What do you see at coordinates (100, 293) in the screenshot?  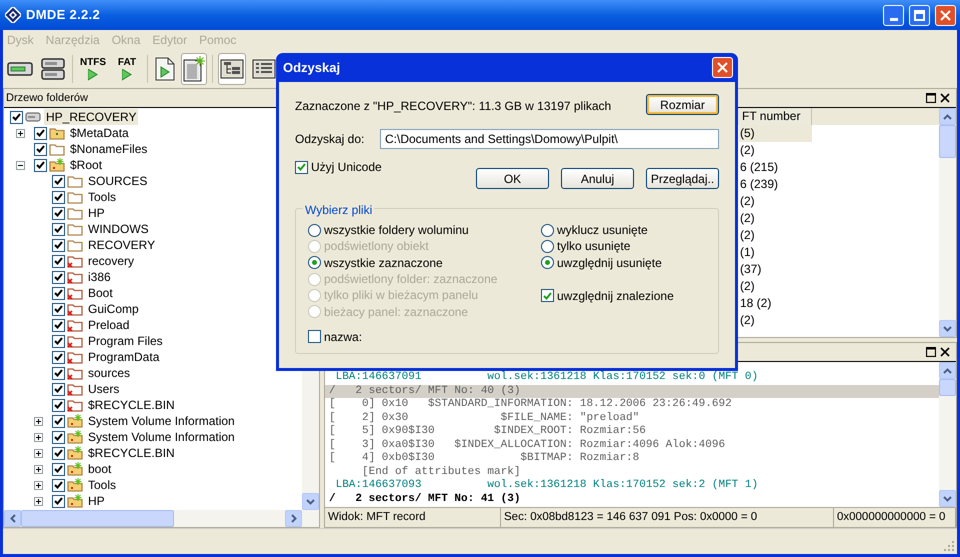 I see `tree-item: Boot` at bounding box center [100, 293].